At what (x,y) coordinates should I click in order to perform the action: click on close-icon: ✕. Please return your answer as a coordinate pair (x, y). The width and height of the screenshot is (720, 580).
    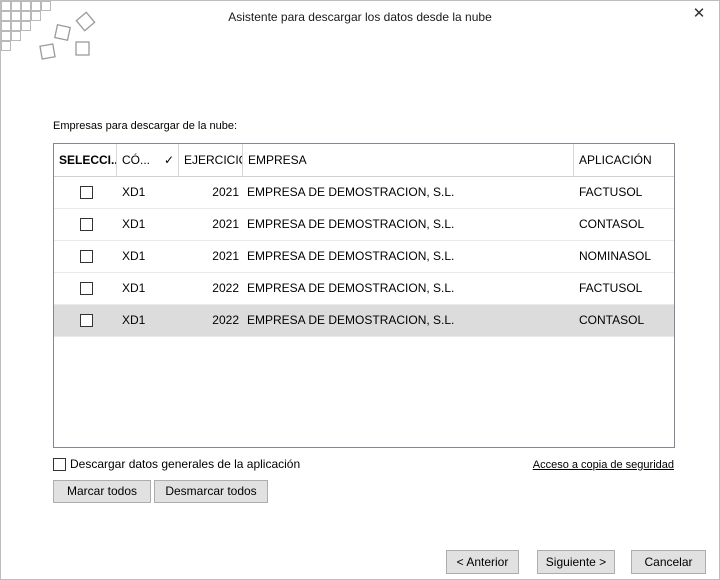
    Looking at the image, I should click on (699, 14).